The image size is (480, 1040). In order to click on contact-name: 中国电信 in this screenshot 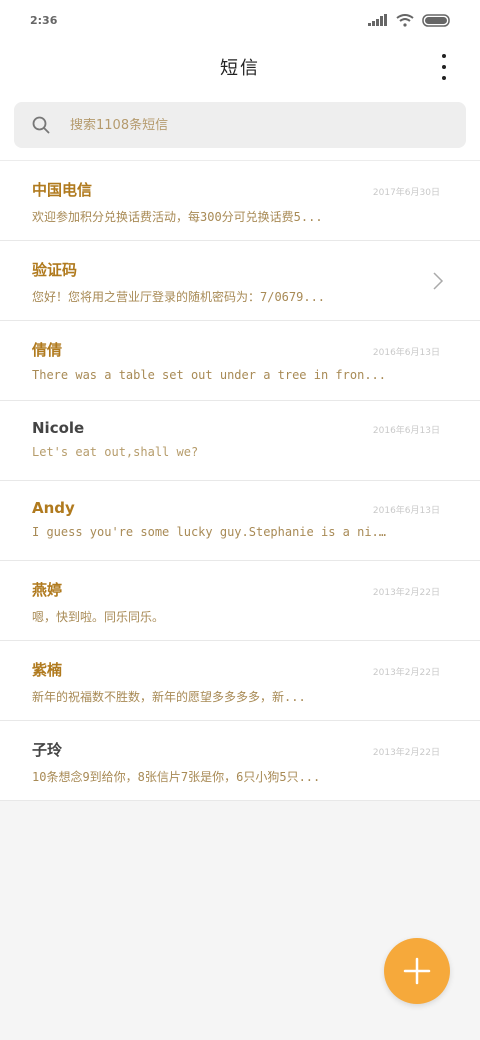, I will do `click(62, 190)`.